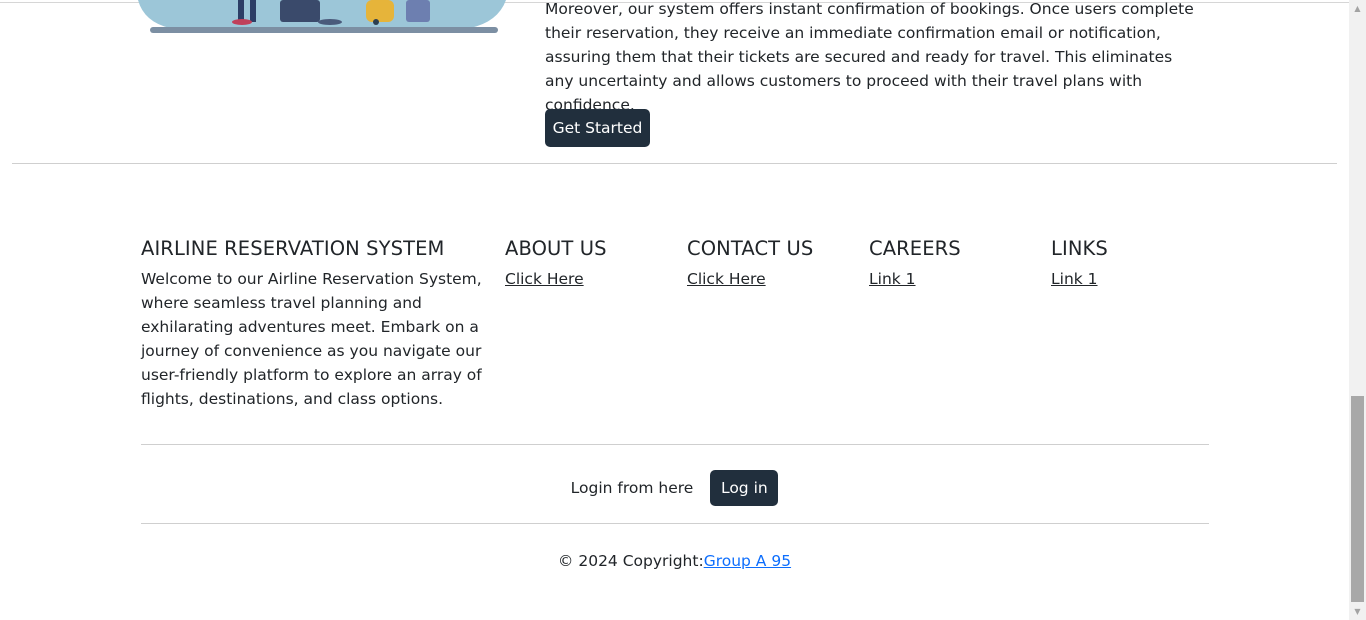  Describe the element at coordinates (544, 279) in the screenshot. I see `about-us-link: Click Here` at that location.